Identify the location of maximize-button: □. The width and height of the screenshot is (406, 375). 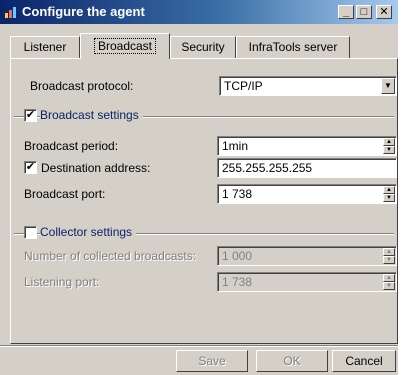
(364, 12).